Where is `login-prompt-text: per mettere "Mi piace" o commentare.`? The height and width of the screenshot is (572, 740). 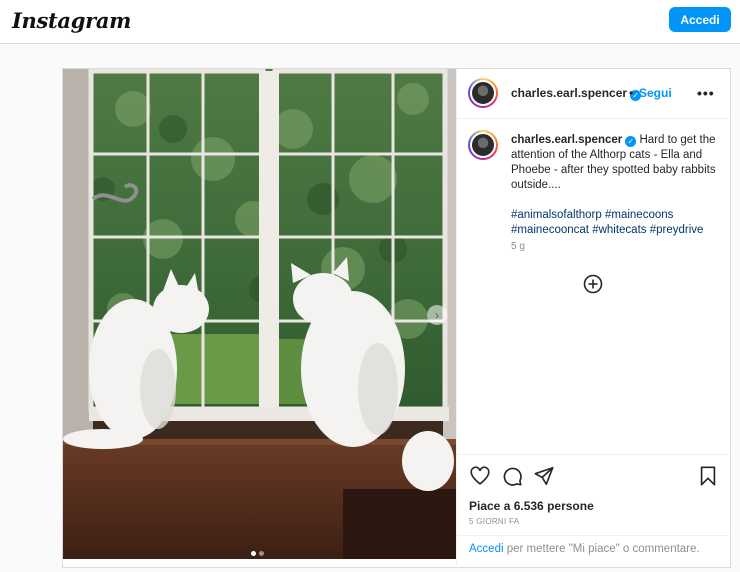 login-prompt-text: per mettere "Mi piace" o commentare. is located at coordinates (601, 549).